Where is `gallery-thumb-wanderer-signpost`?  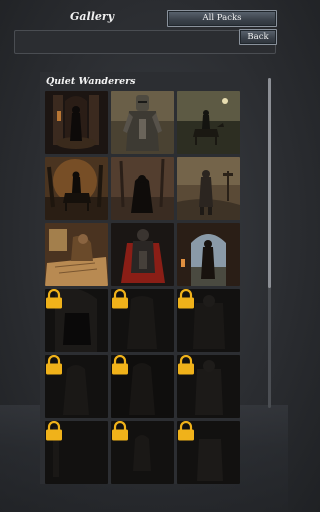
gallery-thumb-wanderer-signpost is located at coordinates (208, 188).